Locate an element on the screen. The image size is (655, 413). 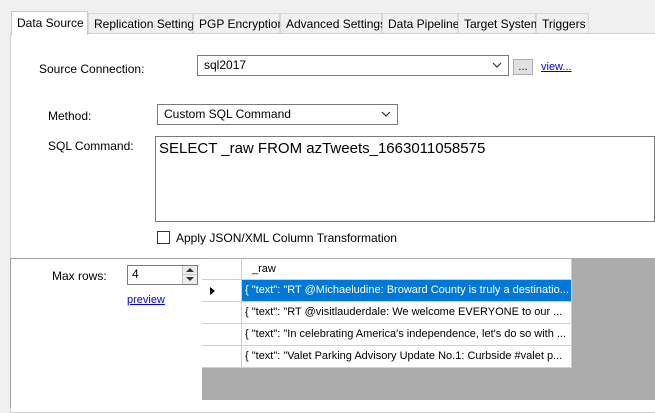
arrow-up-icon is located at coordinates (190, 270).